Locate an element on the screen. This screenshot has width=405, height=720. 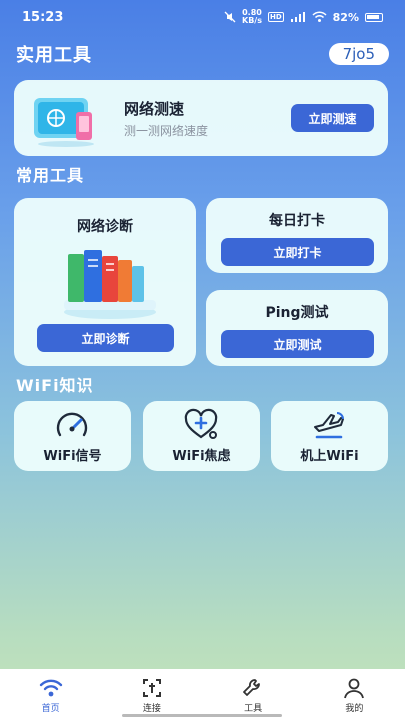
common-tools-title: 常用工具 is located at coordinates (50, 175).